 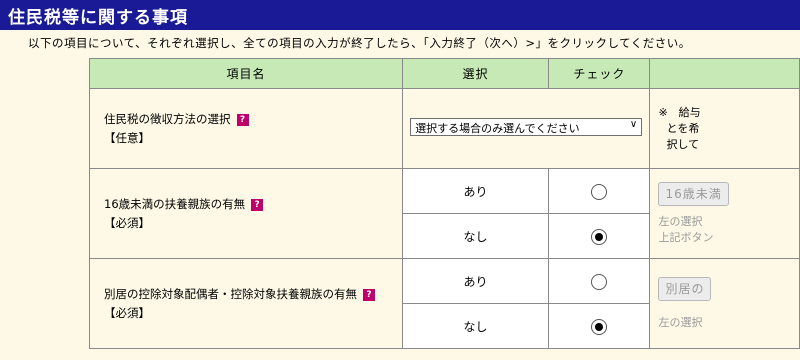 I want to click on side-note-line: ※ 給与, so click(x=679, y=112).